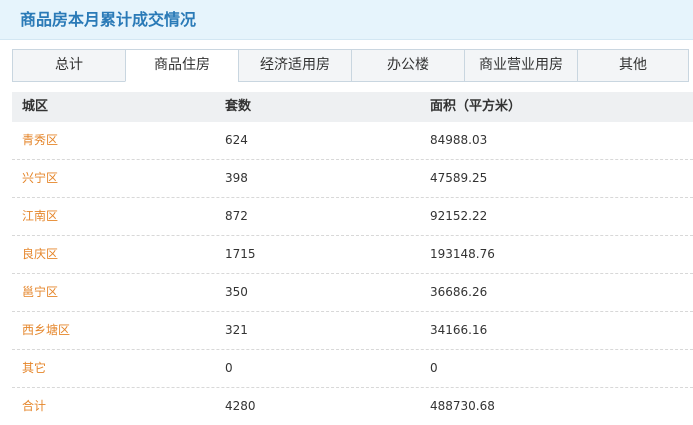 This screenshot has height=425, width=693. What do you see at coordinates (352, 293) in the screenshot?
I see `table-row: 邕宁区 350 36686.26` at bounding box center [352, 293].